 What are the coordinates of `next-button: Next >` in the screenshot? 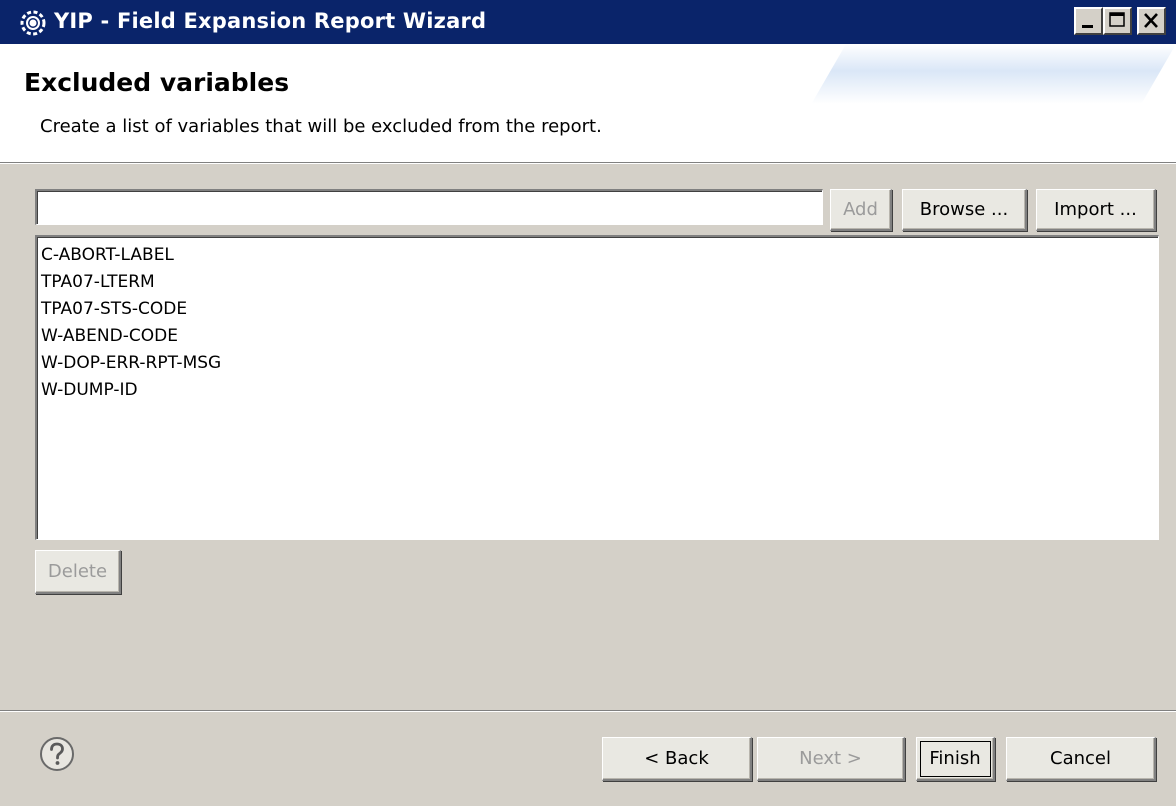 It's located at (831, 759).